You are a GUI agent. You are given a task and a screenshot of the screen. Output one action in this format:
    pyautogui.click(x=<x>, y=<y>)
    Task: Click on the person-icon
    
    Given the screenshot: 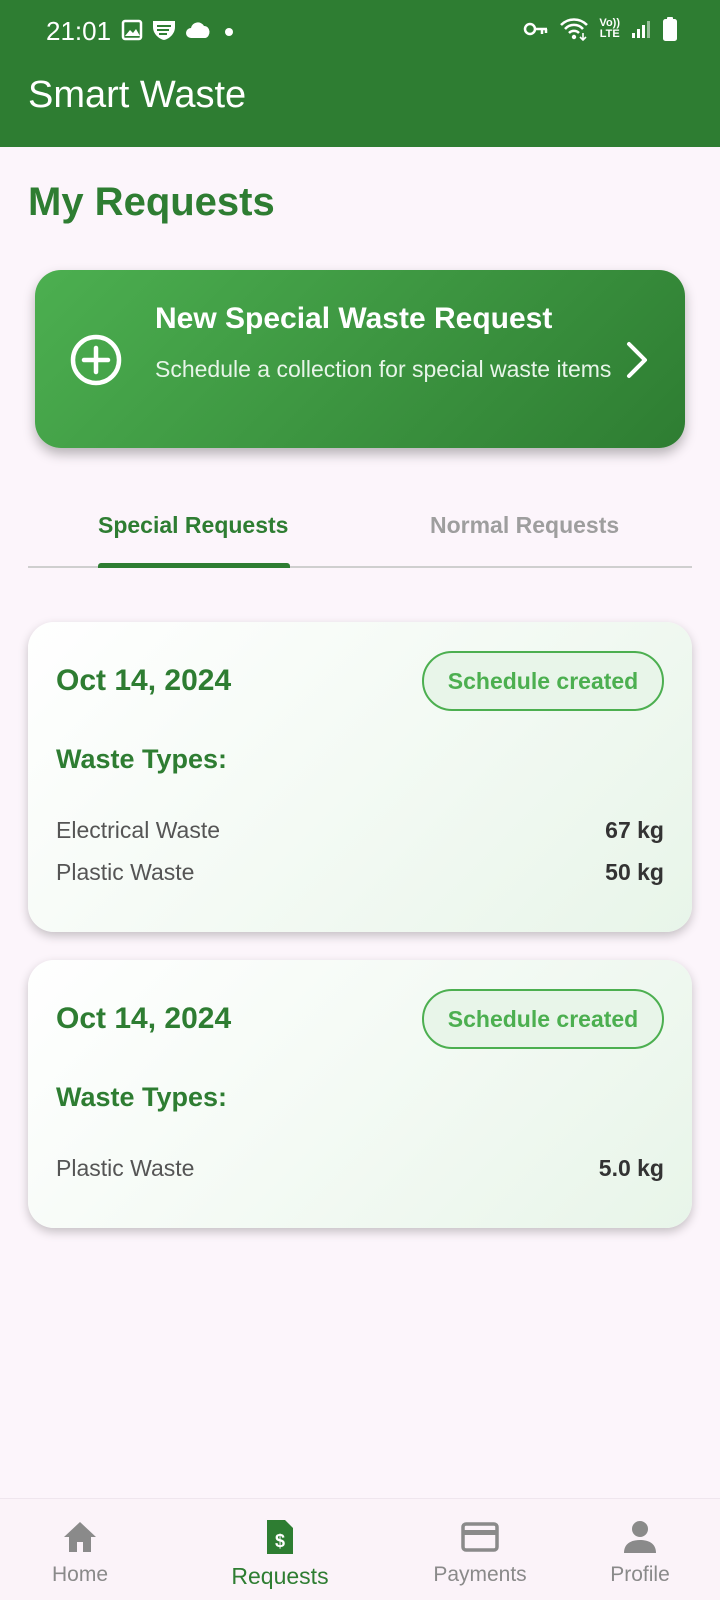 What is the action you would take?
    pyautogui.click(x=640, y=1537)
    